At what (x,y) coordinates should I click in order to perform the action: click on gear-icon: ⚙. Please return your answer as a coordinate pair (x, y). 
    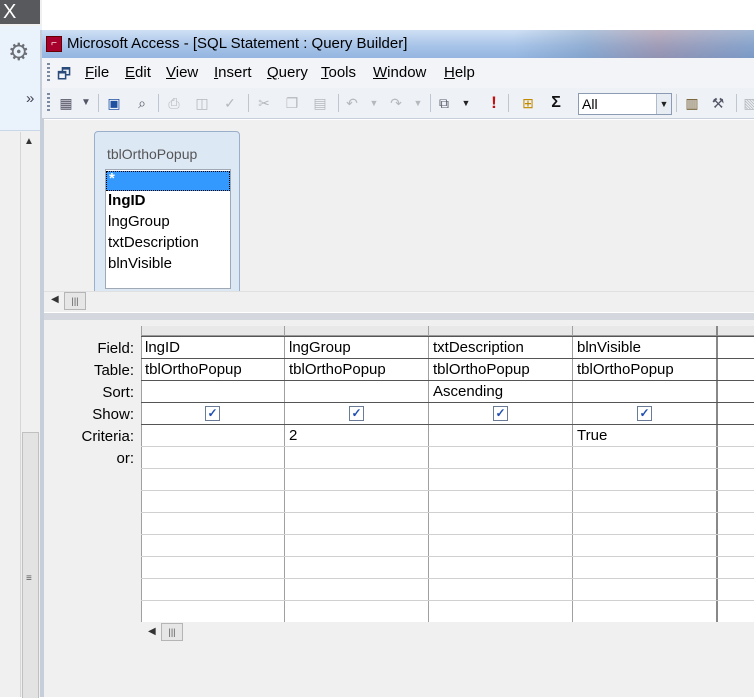
    Looking at the image, I should click on (19, 52).